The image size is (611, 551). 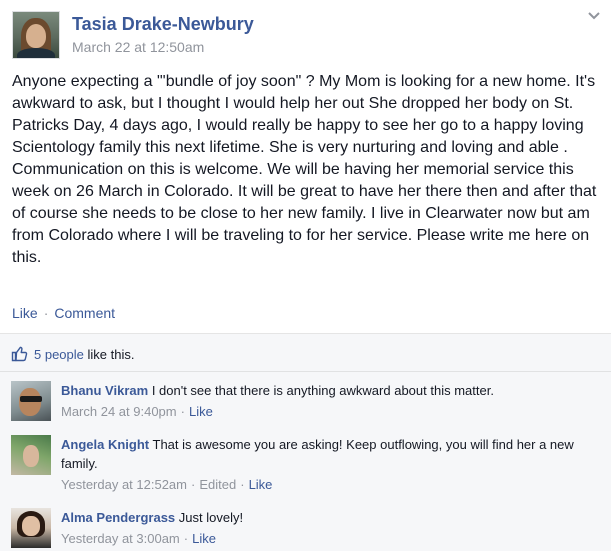 I want to click on post-actions: Like · Comment, so click(x=63, y=313).